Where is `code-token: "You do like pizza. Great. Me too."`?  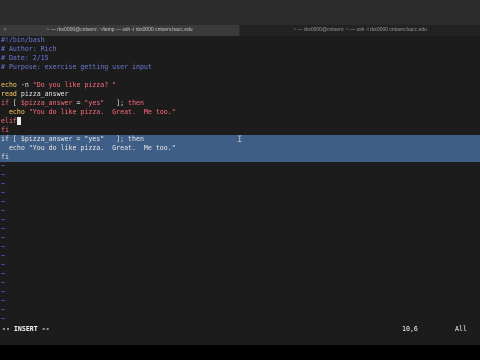 code-token: "You do like pizza. Great. Me too." is located at coordinates (102, 112).